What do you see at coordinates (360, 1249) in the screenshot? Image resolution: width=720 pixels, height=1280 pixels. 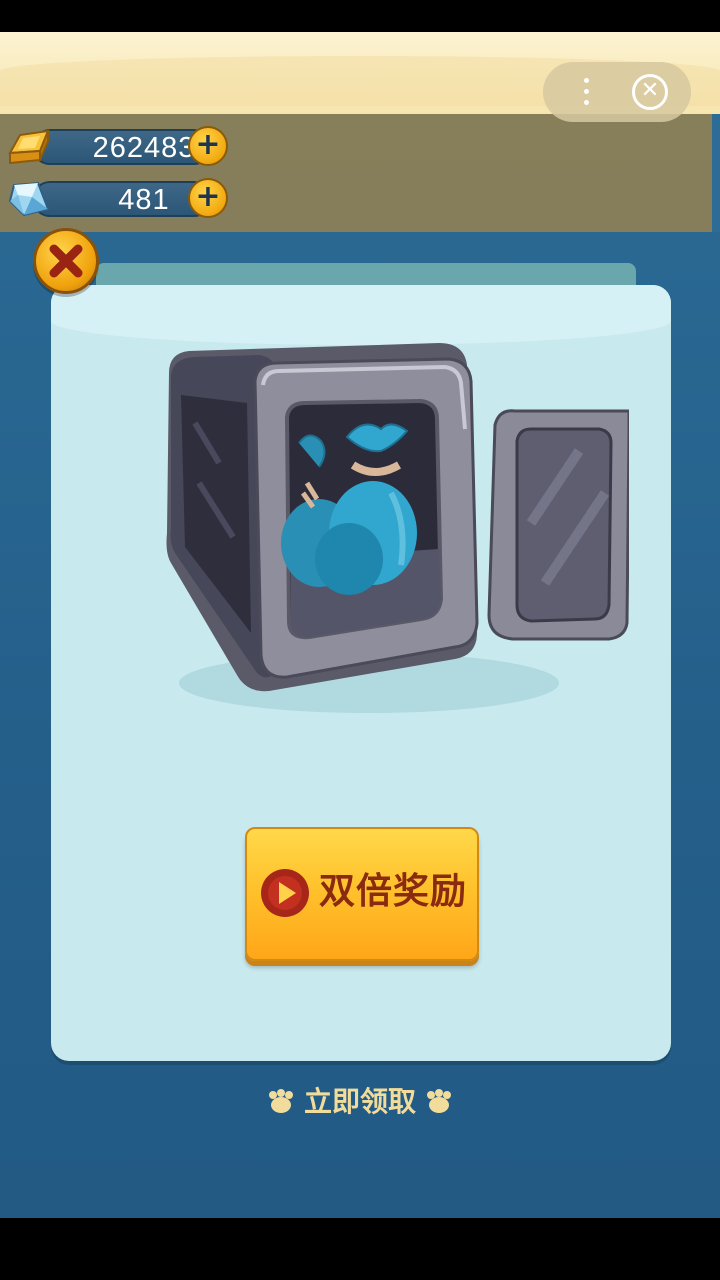 I see `navigation-bar` at bounding box center [360, 1249].